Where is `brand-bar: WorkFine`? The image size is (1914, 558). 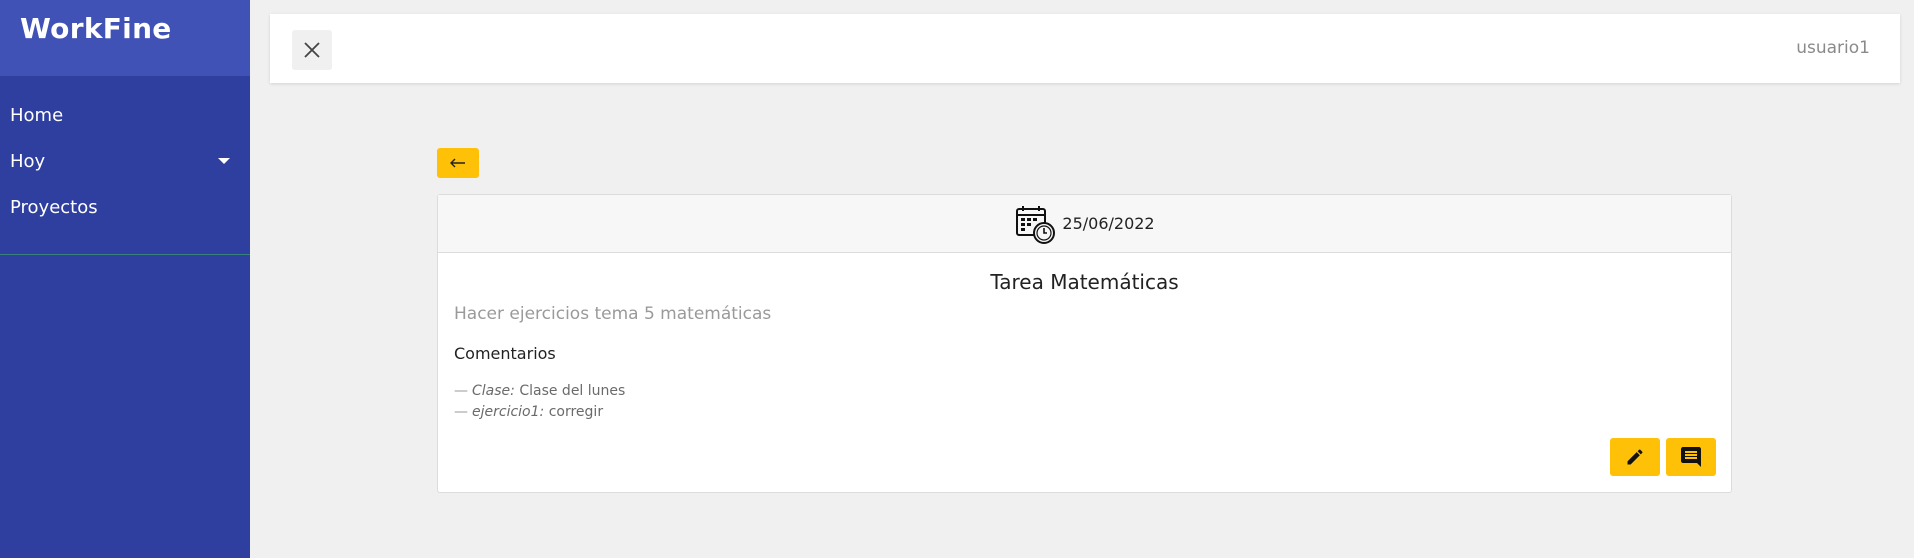 brand-bar: WorkFine is located at coordinates (125, 38).